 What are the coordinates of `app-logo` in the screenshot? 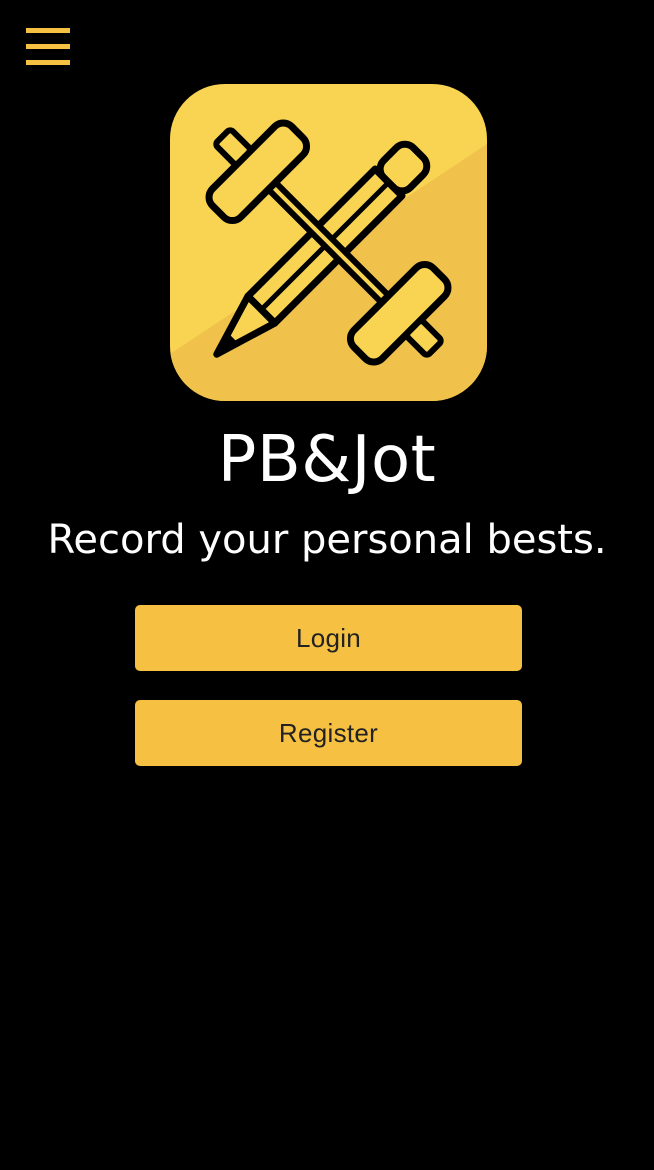 It's located at (328, 242).